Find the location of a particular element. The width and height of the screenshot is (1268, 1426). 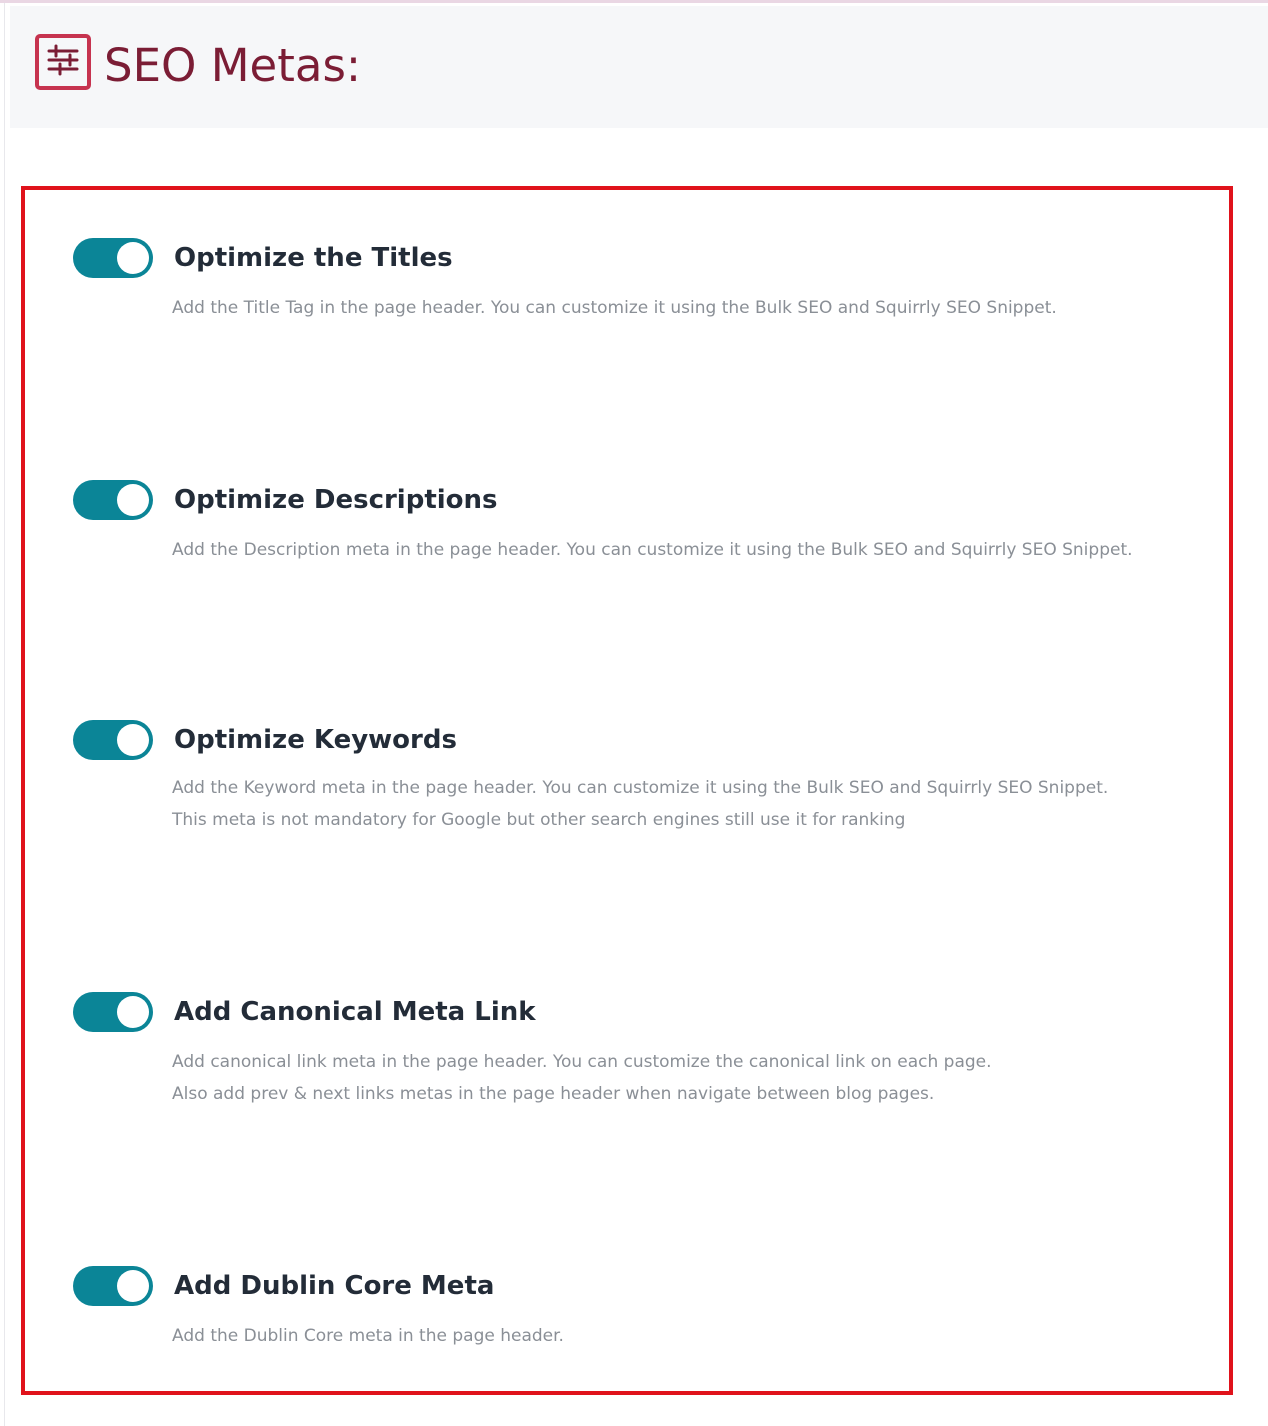

toggle-dublin-core is located at coordinates (113, 1286).